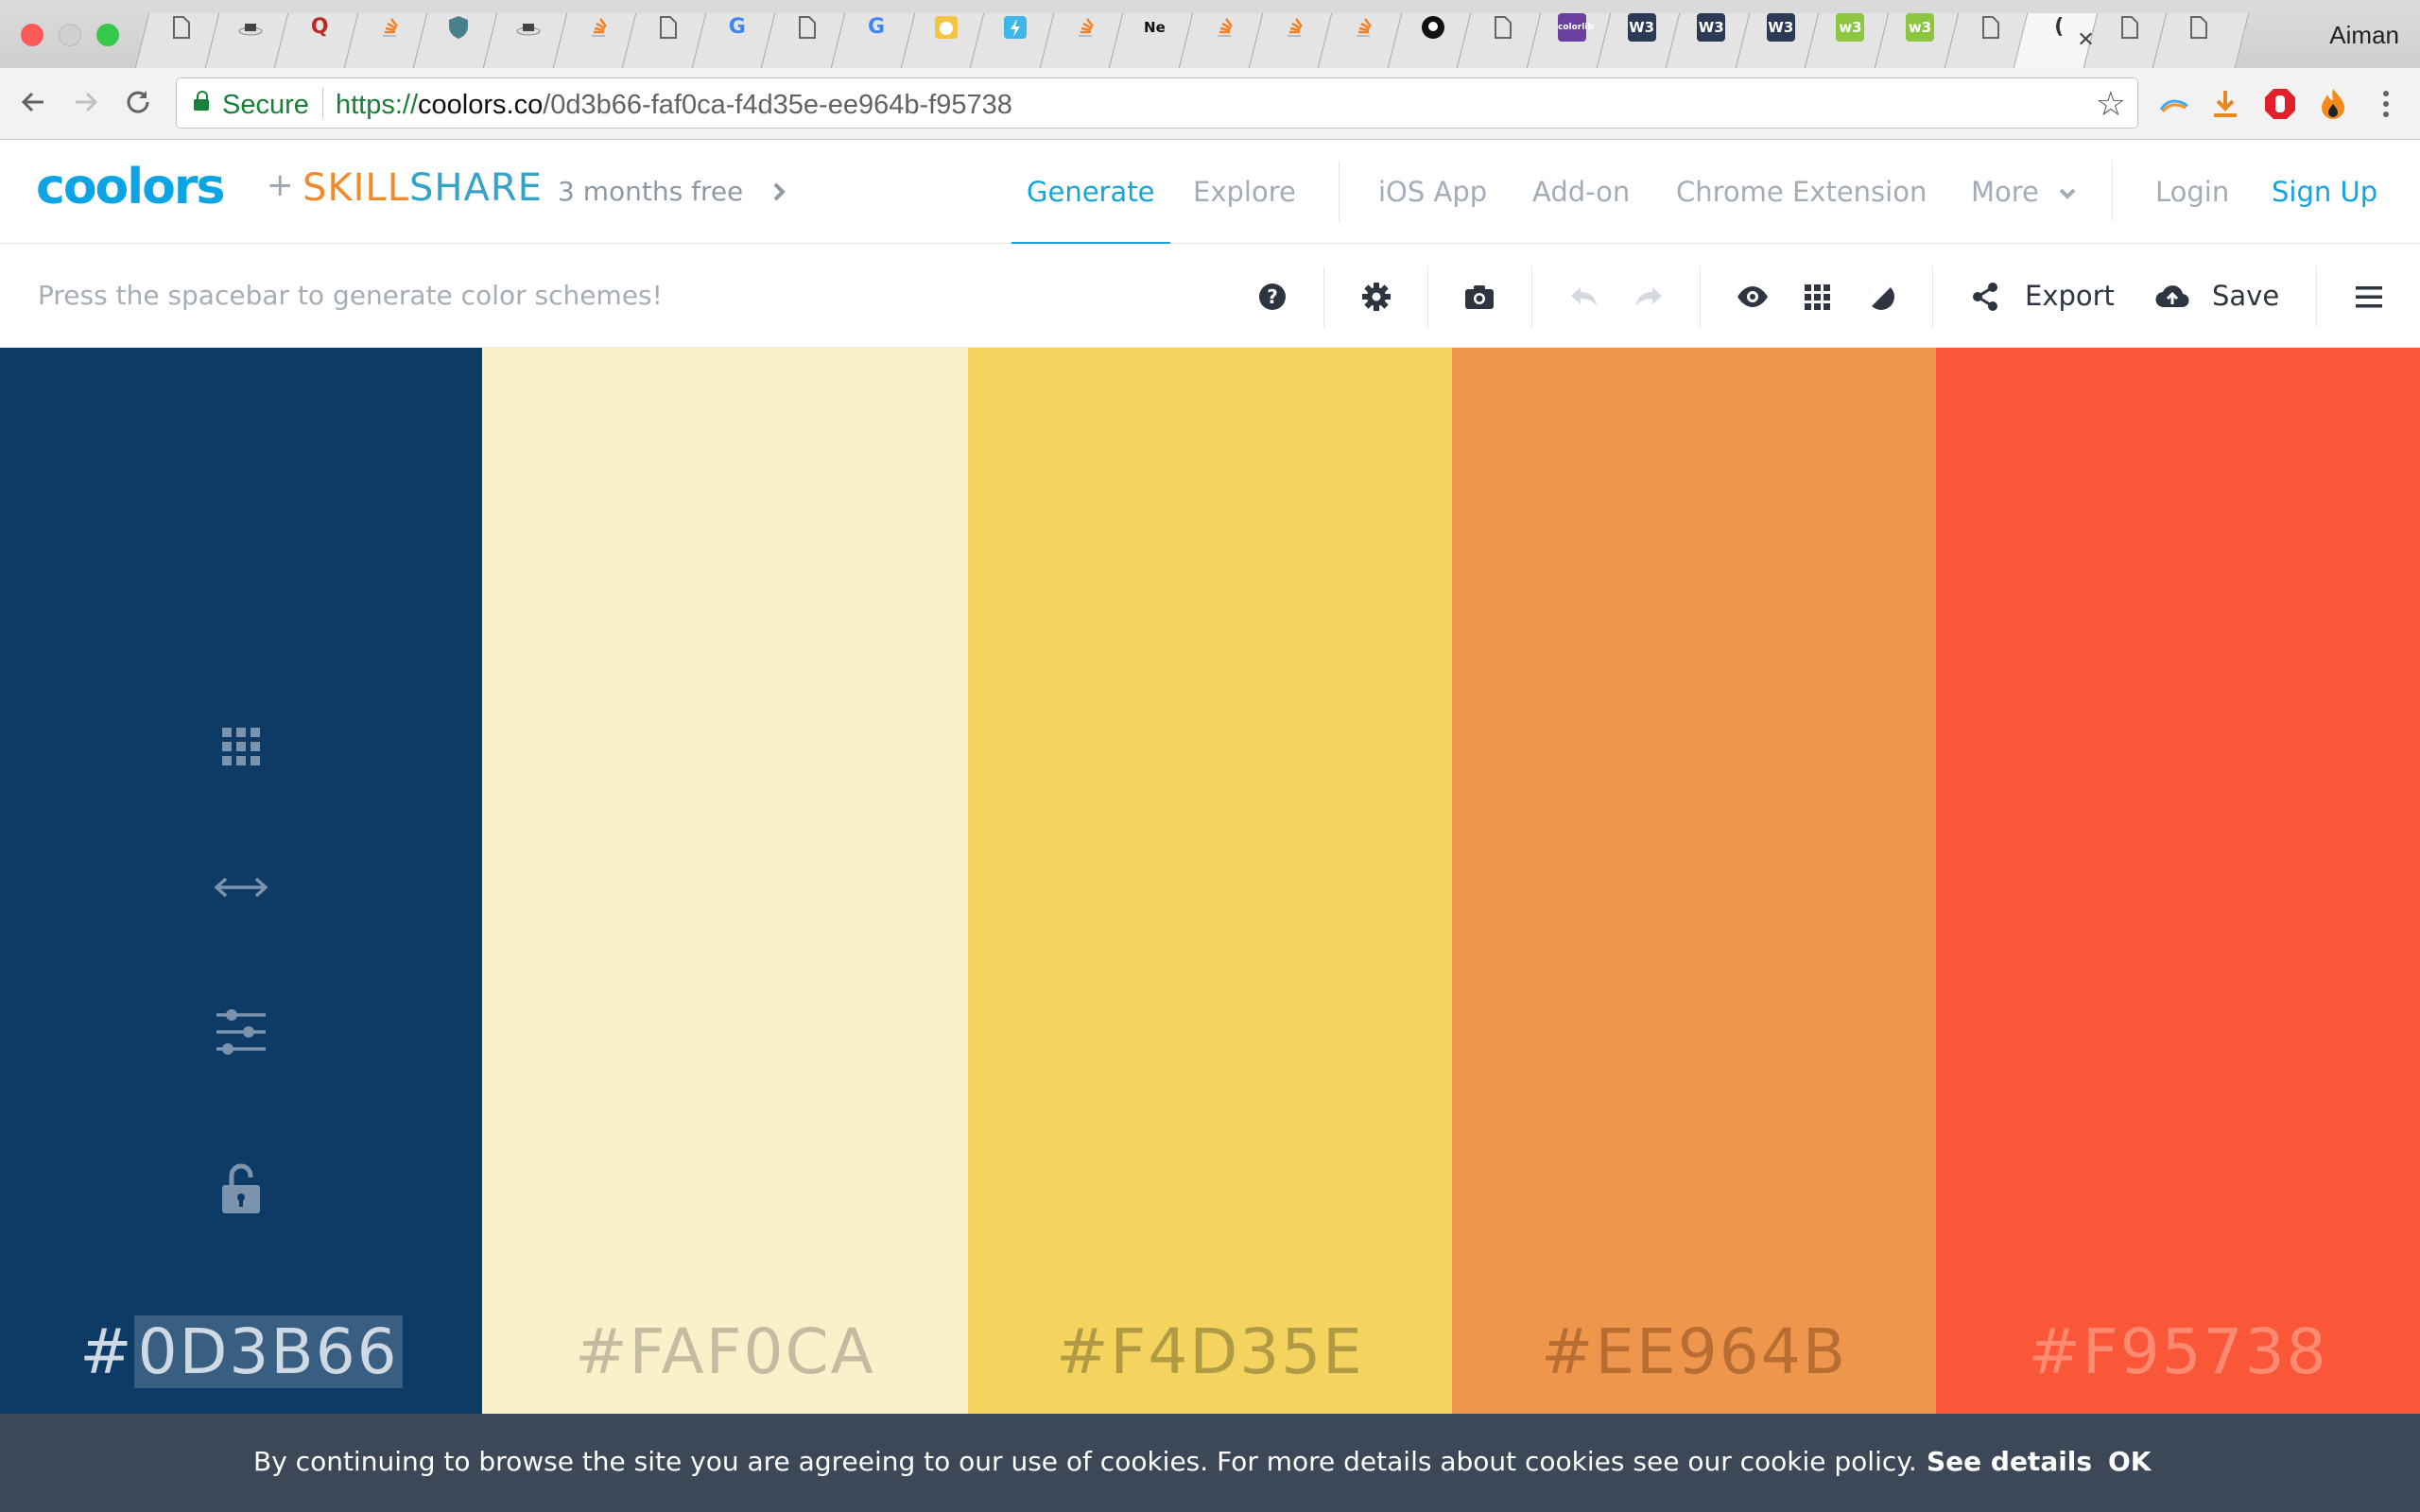  What do you see at coordinates (32, 35) in the screenshot?
I see `close-window-button` at bounding box center [32, 35].